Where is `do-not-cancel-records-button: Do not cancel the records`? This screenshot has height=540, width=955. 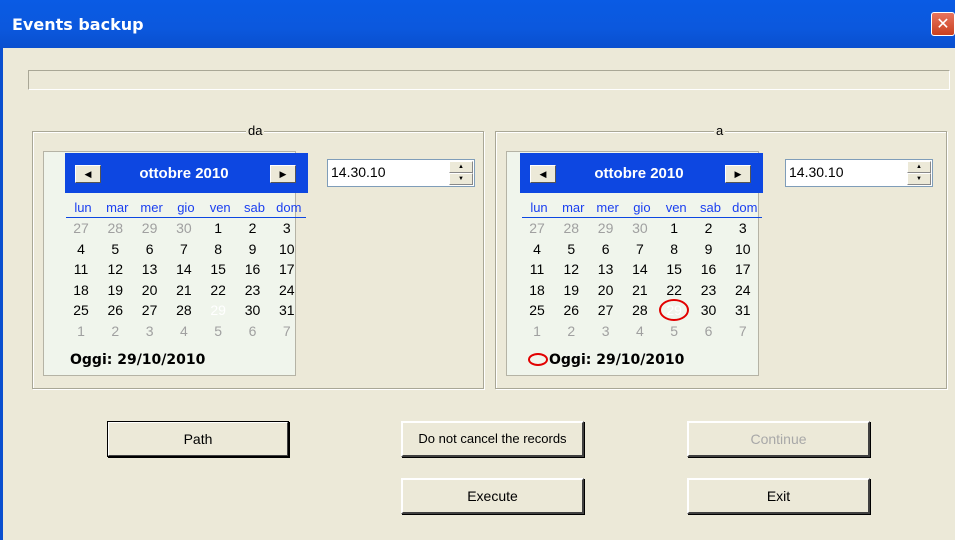 do-not-cancel-records-button: Do not cancel the records is located at coordinates (492, 439).